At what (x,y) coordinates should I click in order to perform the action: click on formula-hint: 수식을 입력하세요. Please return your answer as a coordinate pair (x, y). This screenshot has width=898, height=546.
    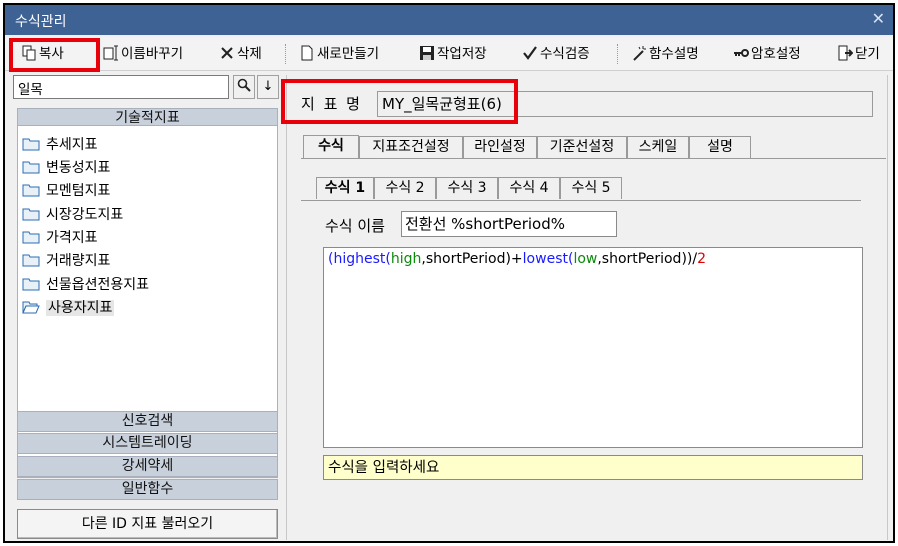
    Looking at the image, I should click on (593, 467).